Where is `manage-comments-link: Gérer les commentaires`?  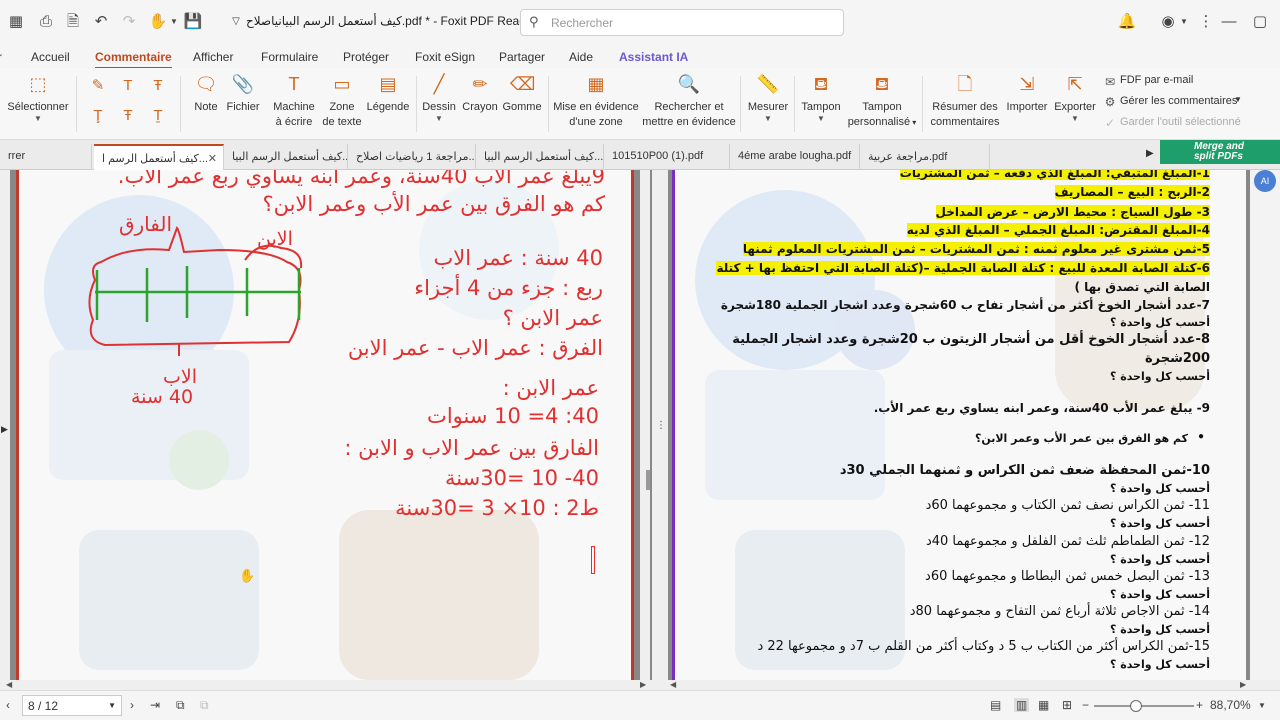 manage-comments-link: Gérer les commentaires is located at coordinates (1178, 101).